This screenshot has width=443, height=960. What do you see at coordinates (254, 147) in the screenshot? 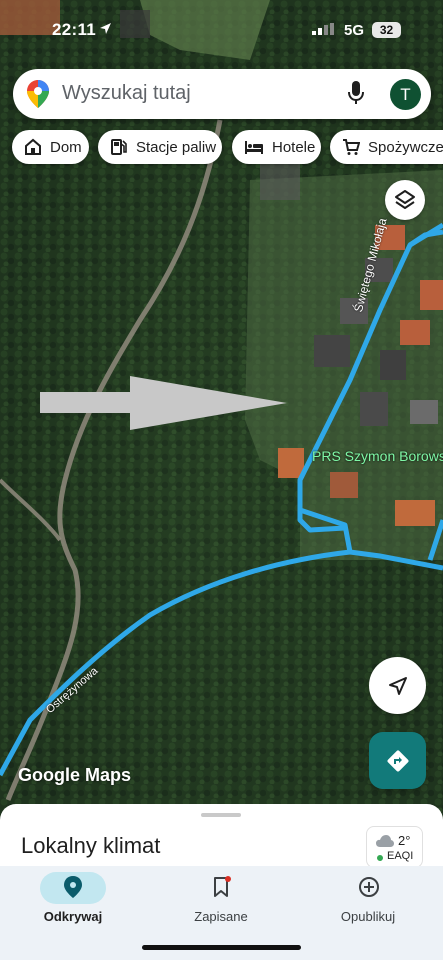
I see `hotel-bed-icon` at bounding box center [254, 147].